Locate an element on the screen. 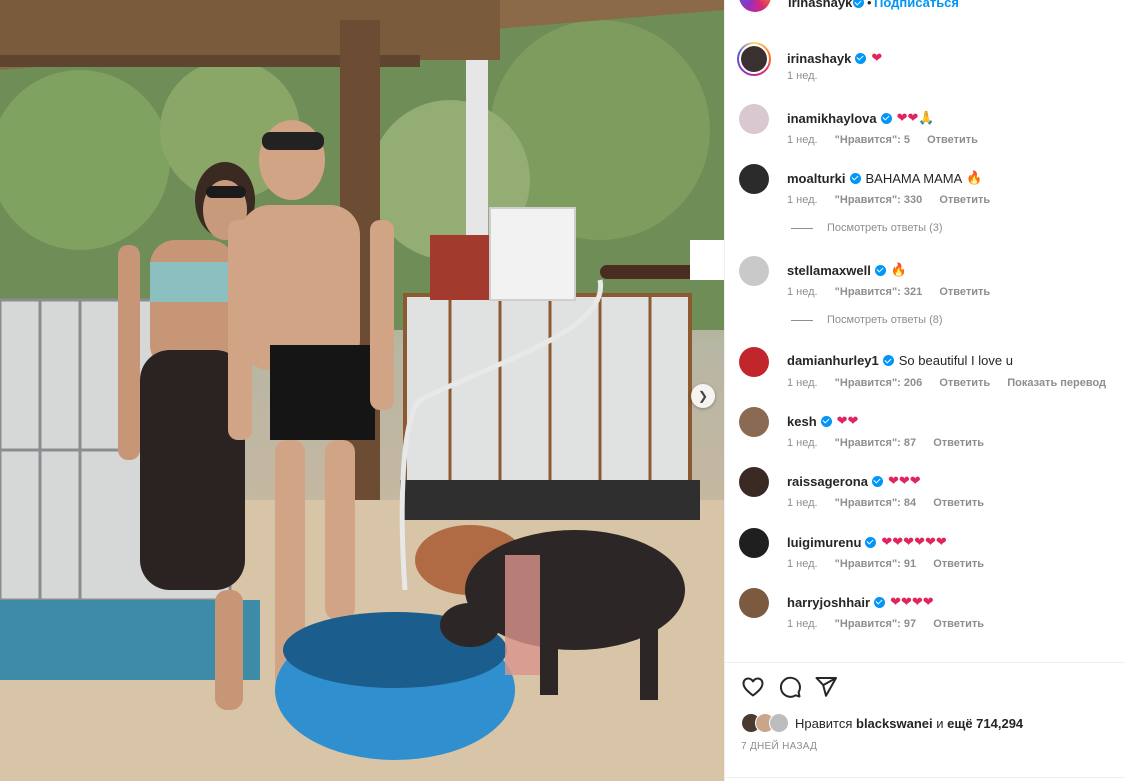 The image size is (1125, 783). follow-button: Подписаться is located at coordinates (916, 5).